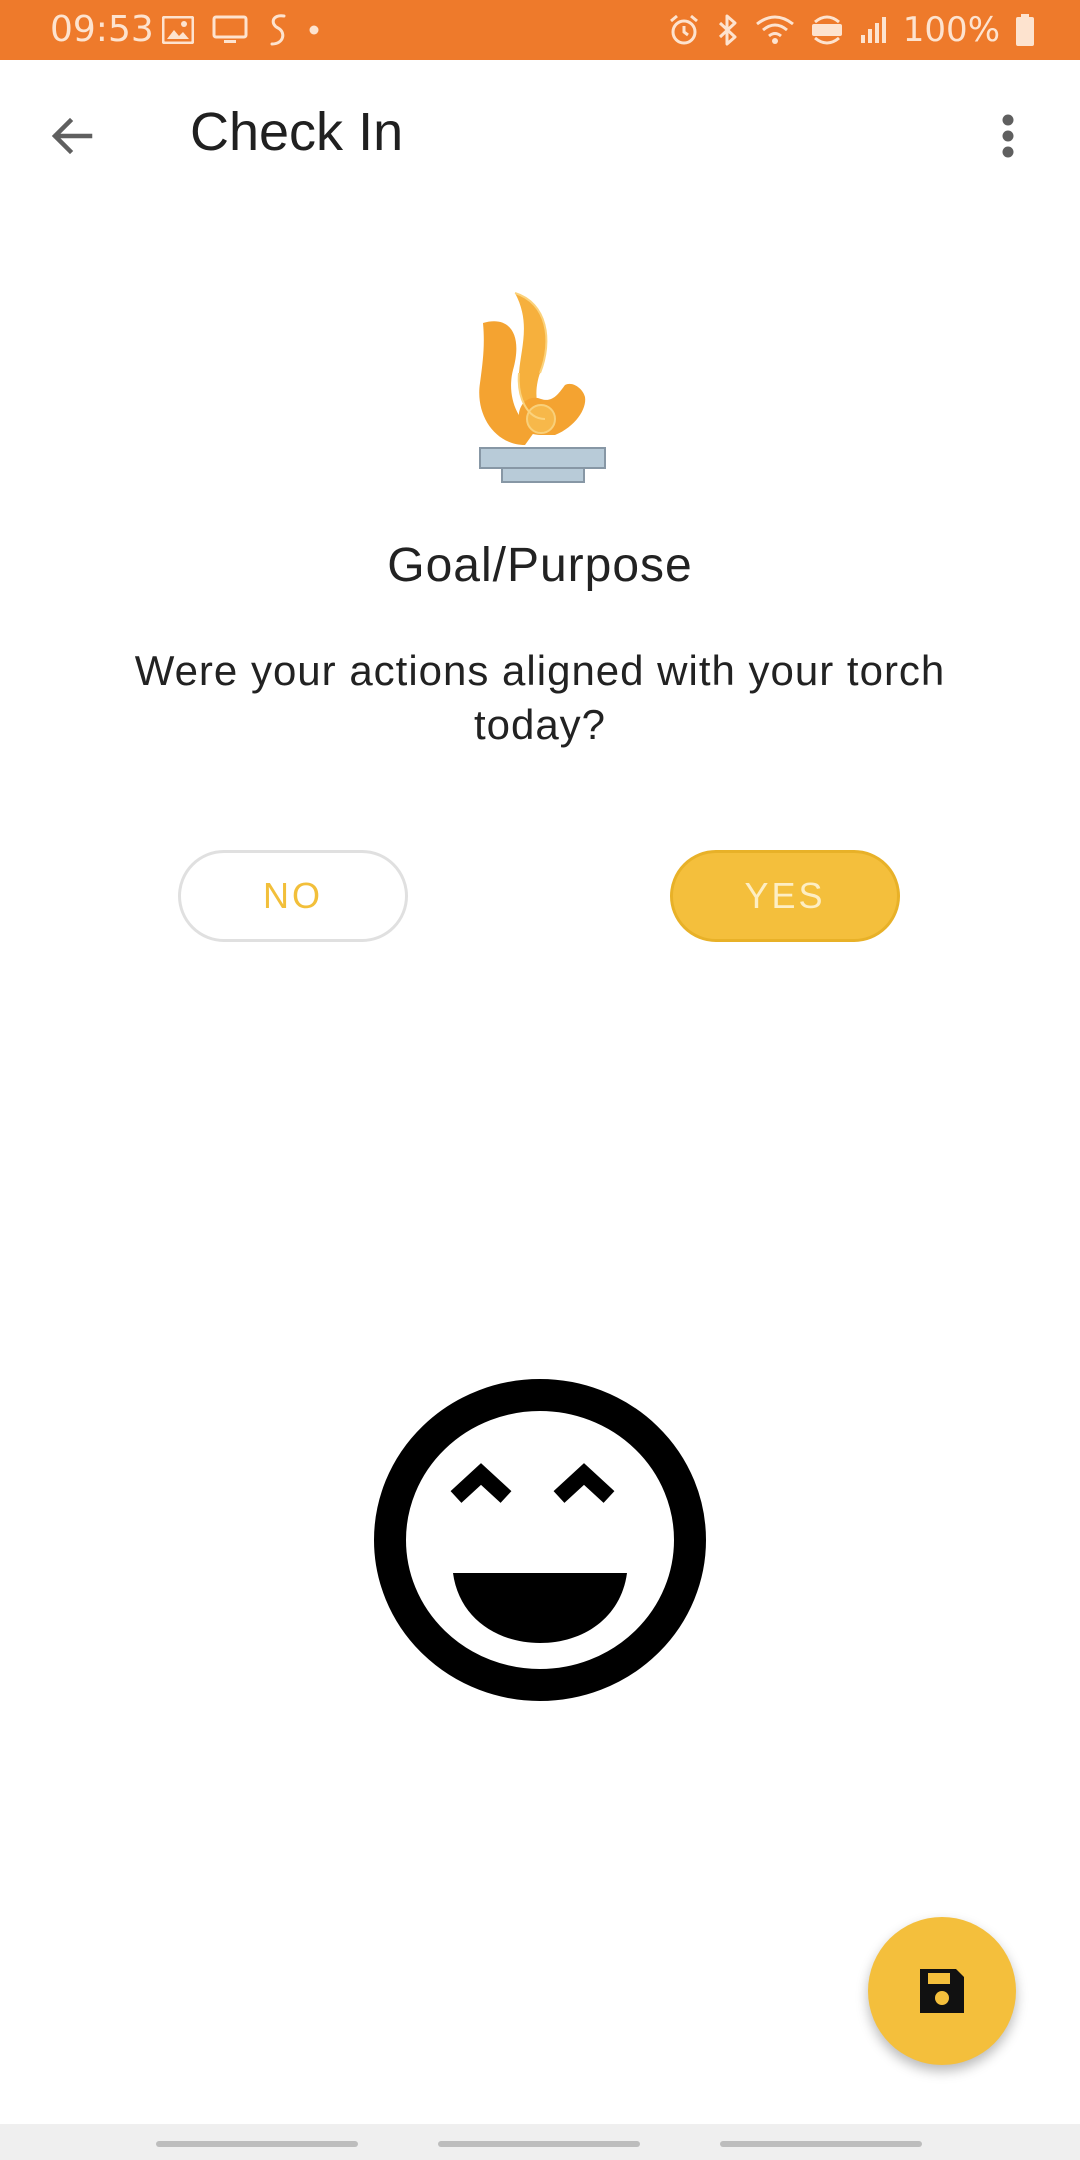 The height and width of the screenshot is (2160, 1080). Describe the element at coordinates (851, 30) in the screenshot. I see `status-right-icons: 100%` at that location.